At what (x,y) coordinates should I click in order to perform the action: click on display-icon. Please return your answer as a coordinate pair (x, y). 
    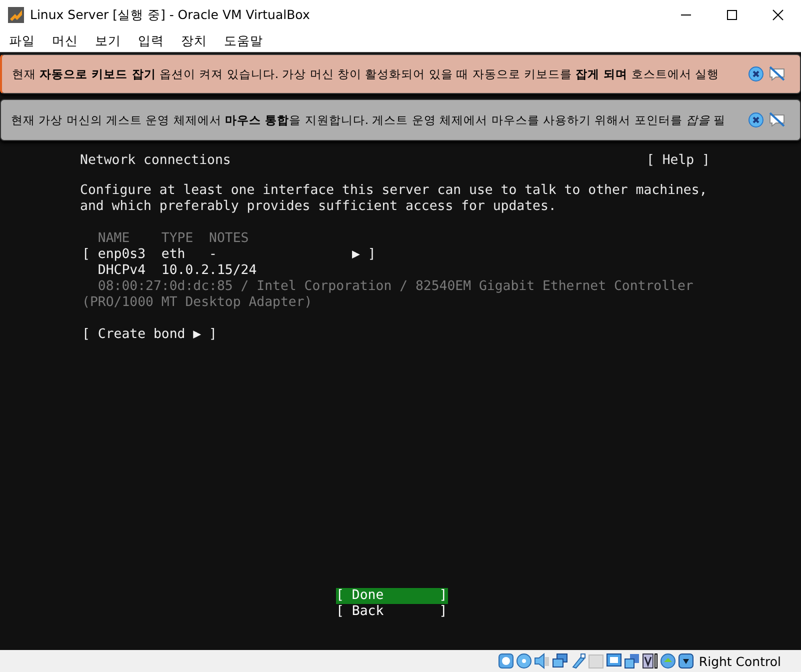
    Looking at the image, I should click on (614, 661).